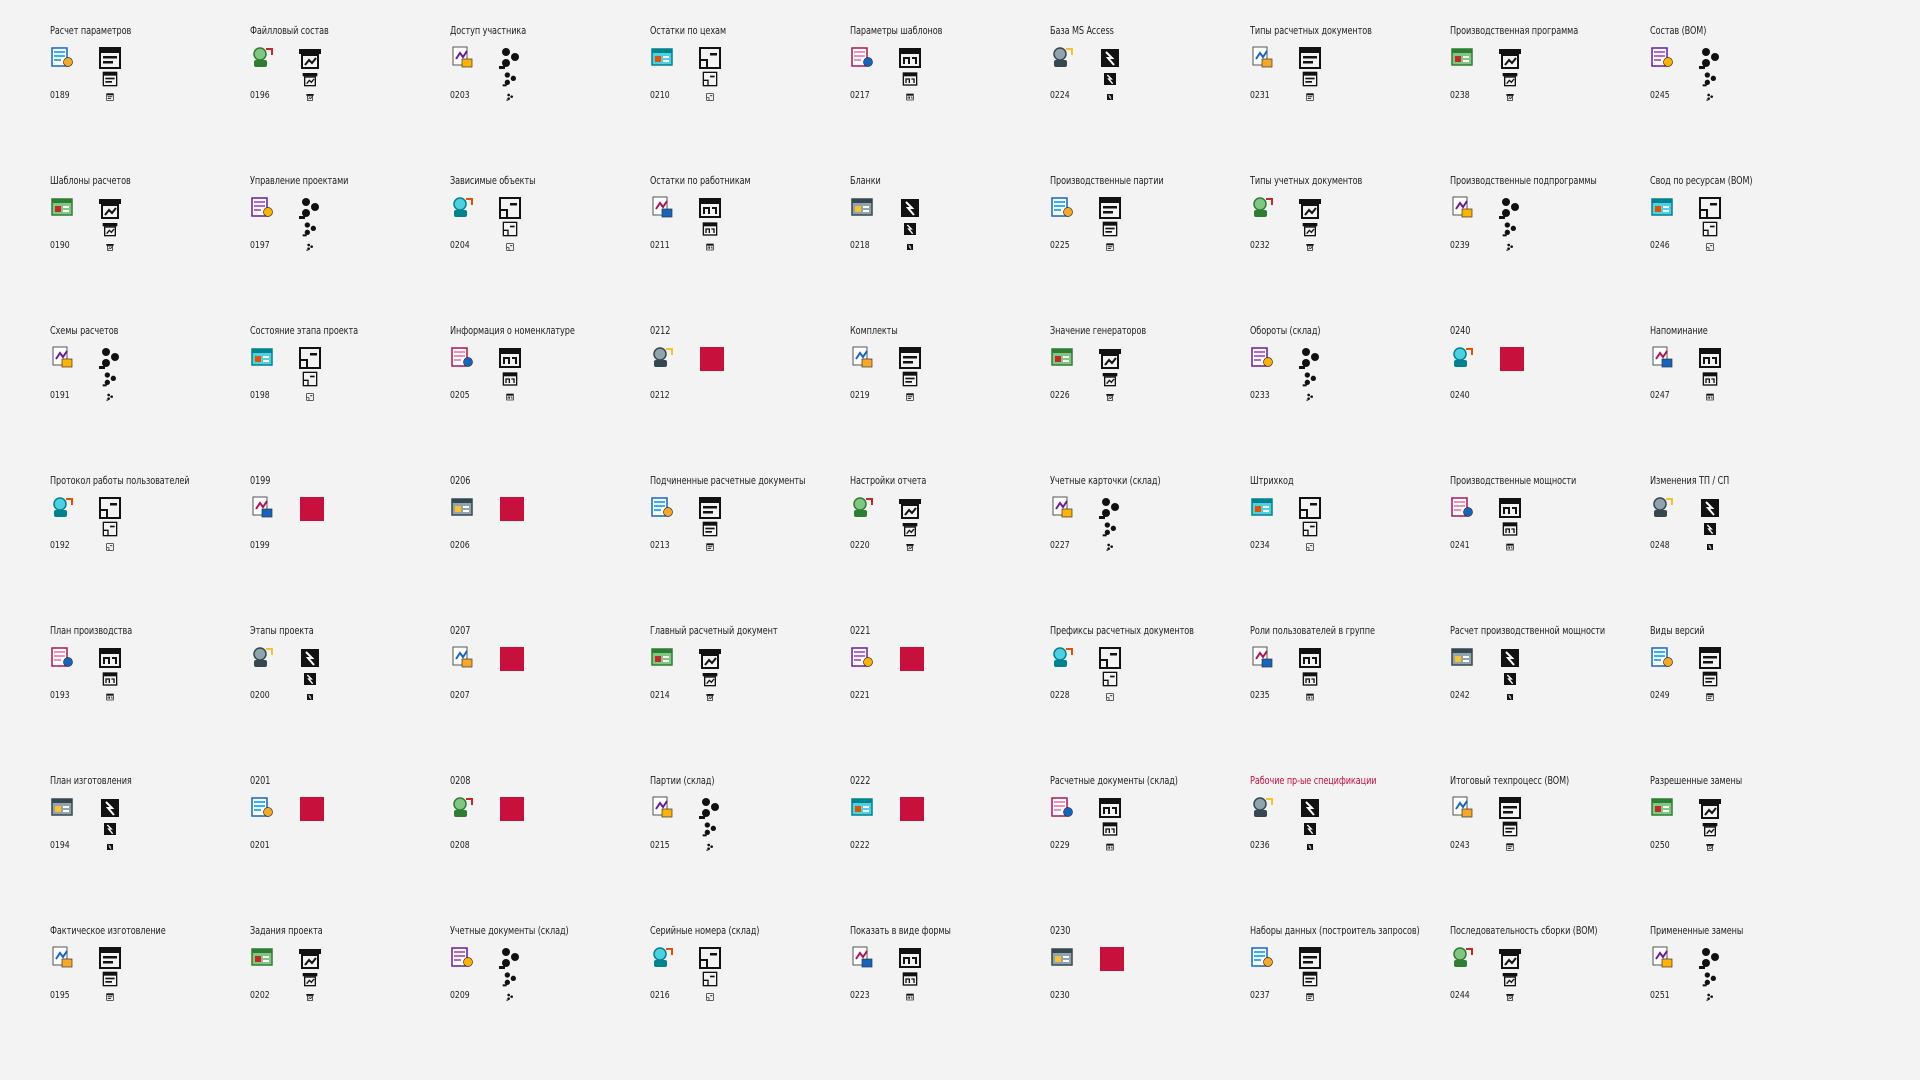 The height and width of the screenshot is (1080, 1920). Describe the element at coordinates (1524, 931) in the screenshot. I see `icon-title: Последовательность сборки (BOM)` at that location.